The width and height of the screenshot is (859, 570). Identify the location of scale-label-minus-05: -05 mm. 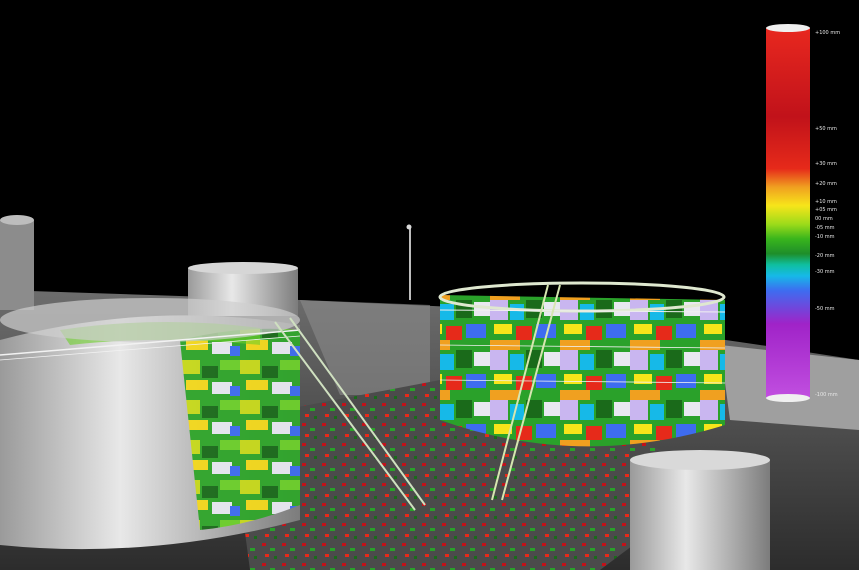
(825, 228).